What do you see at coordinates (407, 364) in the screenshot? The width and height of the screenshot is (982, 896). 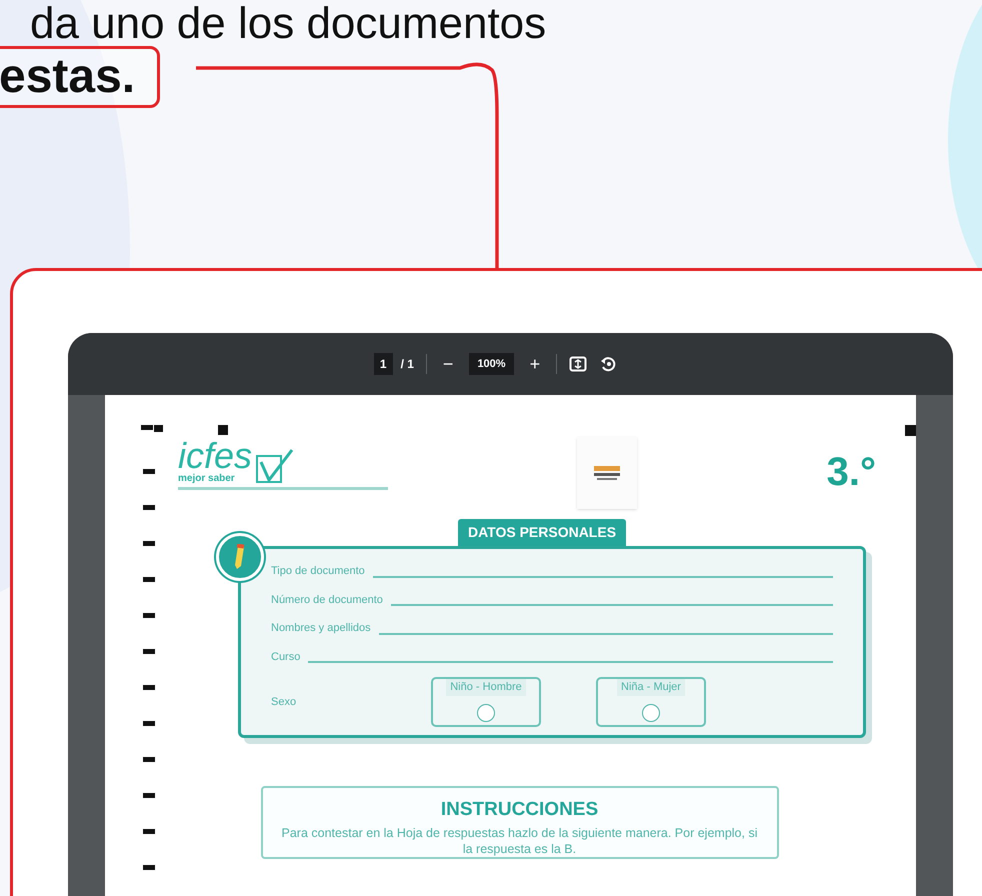 I see `page-total-text: / 1` at bounding box center [407, 364].